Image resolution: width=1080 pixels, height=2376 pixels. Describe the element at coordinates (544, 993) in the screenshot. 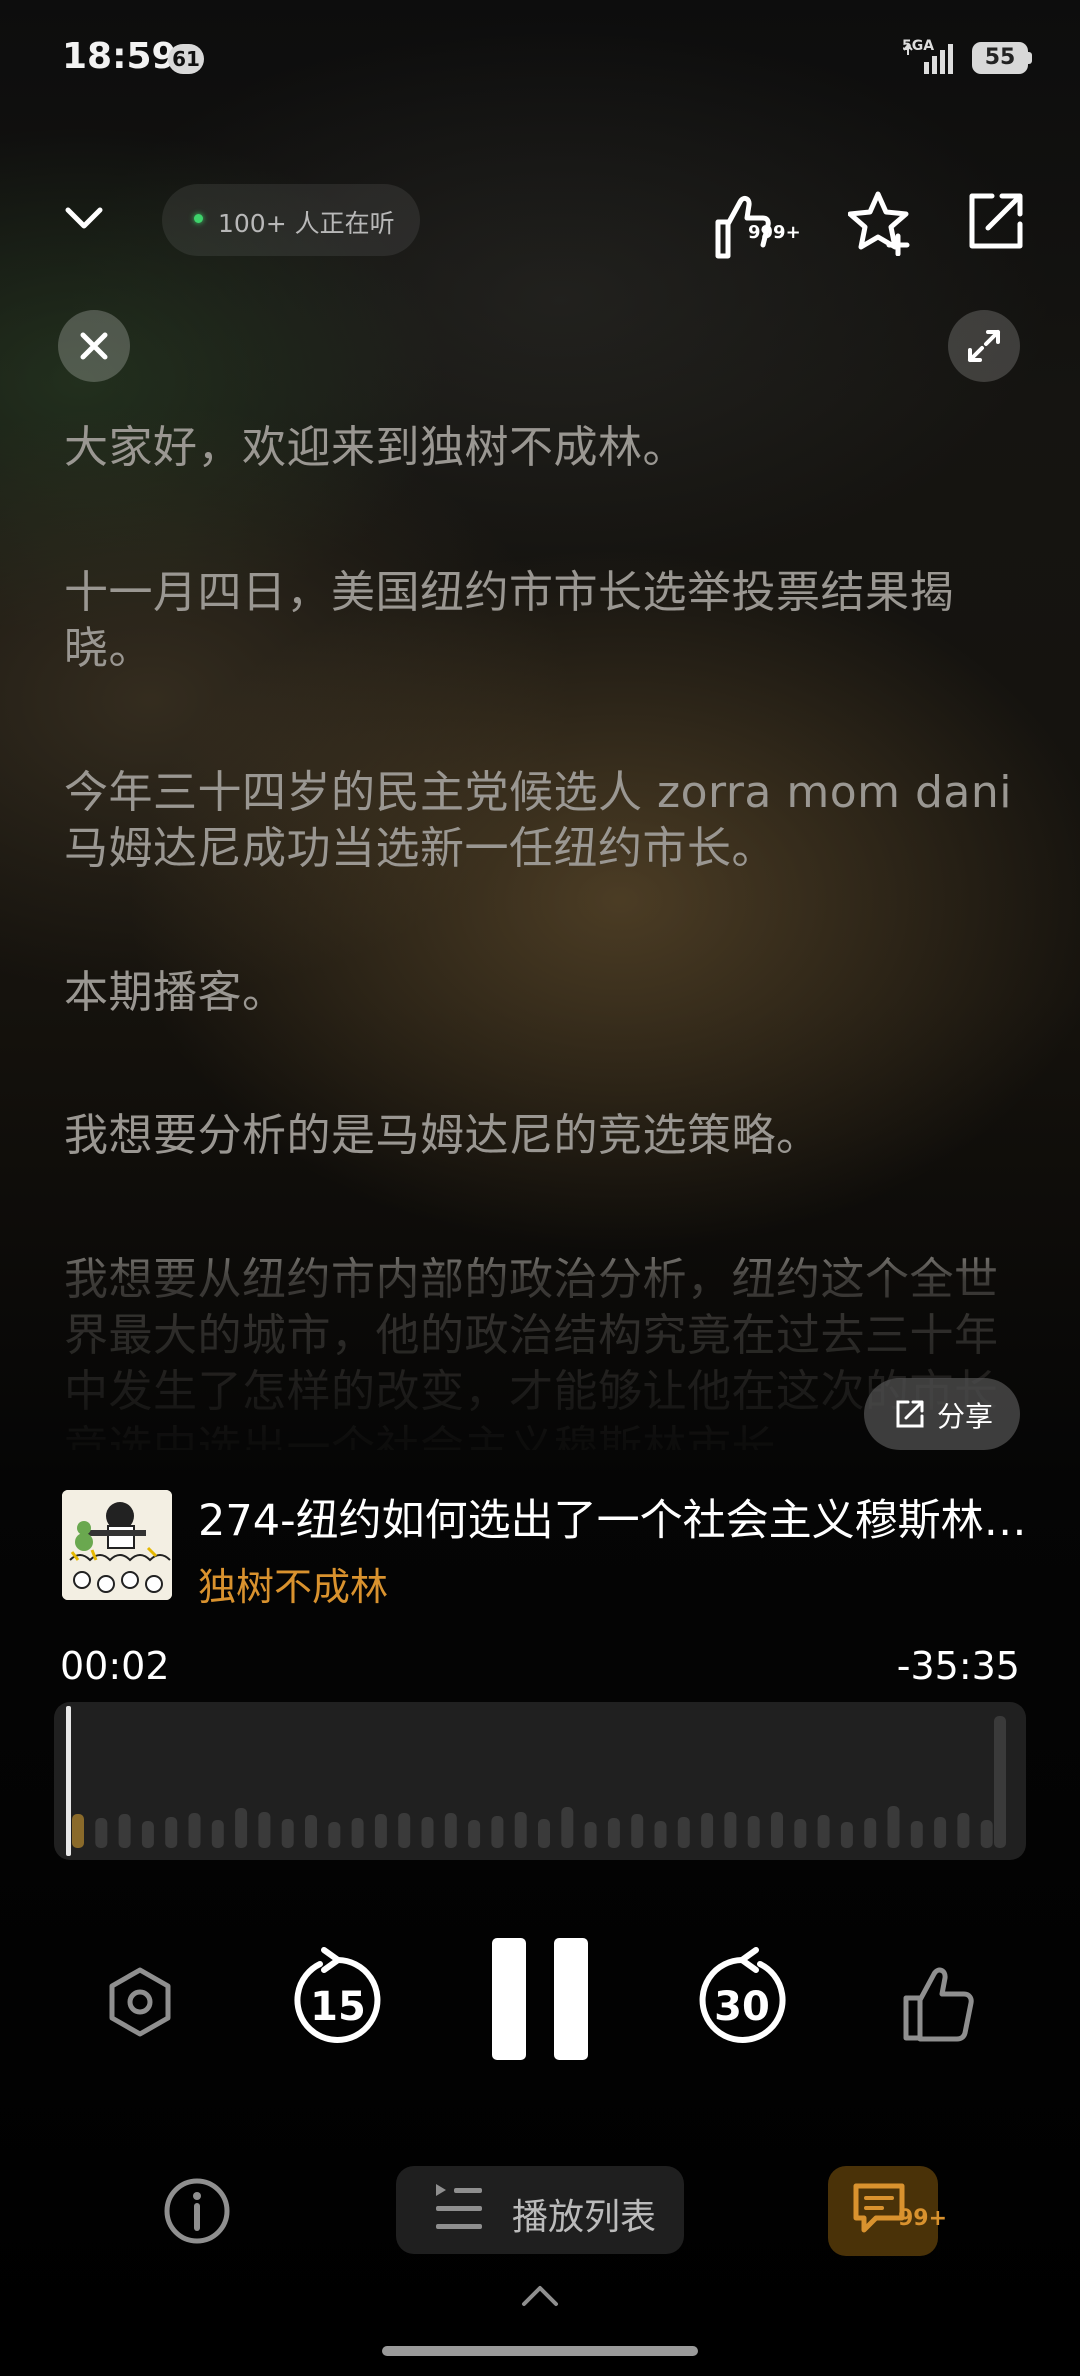

I see `transcript-paragraph: 本期播客。` at that location.